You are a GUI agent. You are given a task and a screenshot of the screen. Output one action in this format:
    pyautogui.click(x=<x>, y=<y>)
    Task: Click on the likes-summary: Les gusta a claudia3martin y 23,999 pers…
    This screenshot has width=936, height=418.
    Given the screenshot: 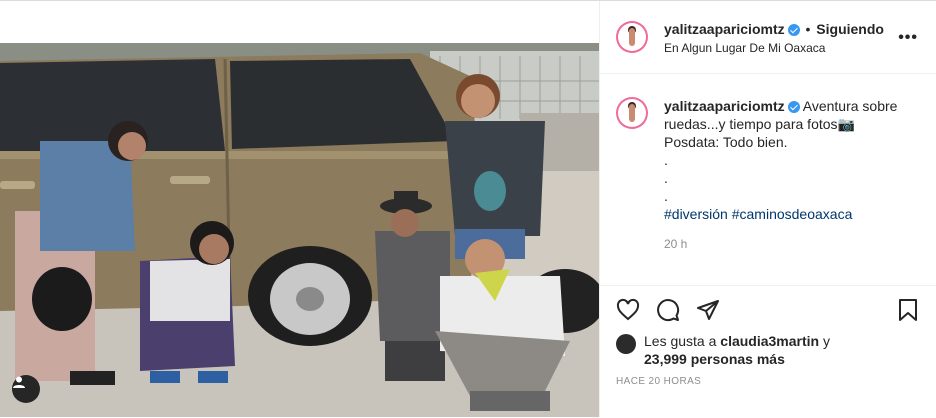 What is the action you would take?
    pyautogui.click(x=723, y=350)
    